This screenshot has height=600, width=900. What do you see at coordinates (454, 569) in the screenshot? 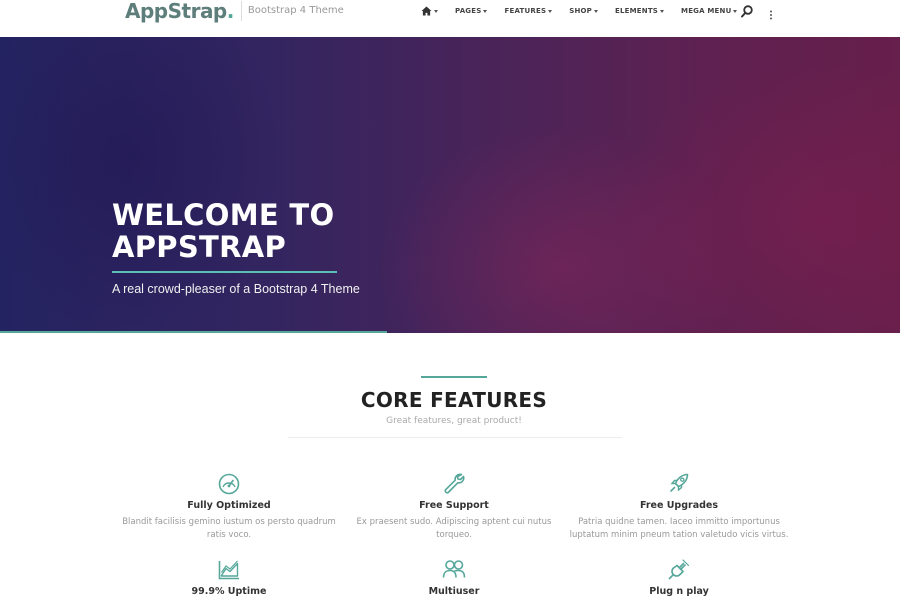
I see `users-icon` at bounding box center [454, 569].